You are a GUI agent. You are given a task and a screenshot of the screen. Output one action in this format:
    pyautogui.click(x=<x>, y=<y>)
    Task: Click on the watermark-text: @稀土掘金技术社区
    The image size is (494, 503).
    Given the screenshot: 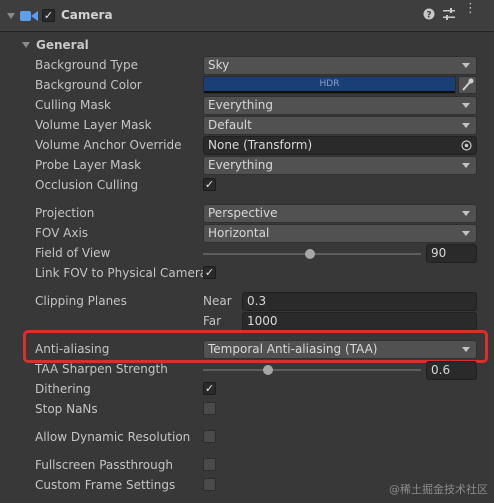 What is the action you would take?
    pyautogui.click(x=438, y=489)
    